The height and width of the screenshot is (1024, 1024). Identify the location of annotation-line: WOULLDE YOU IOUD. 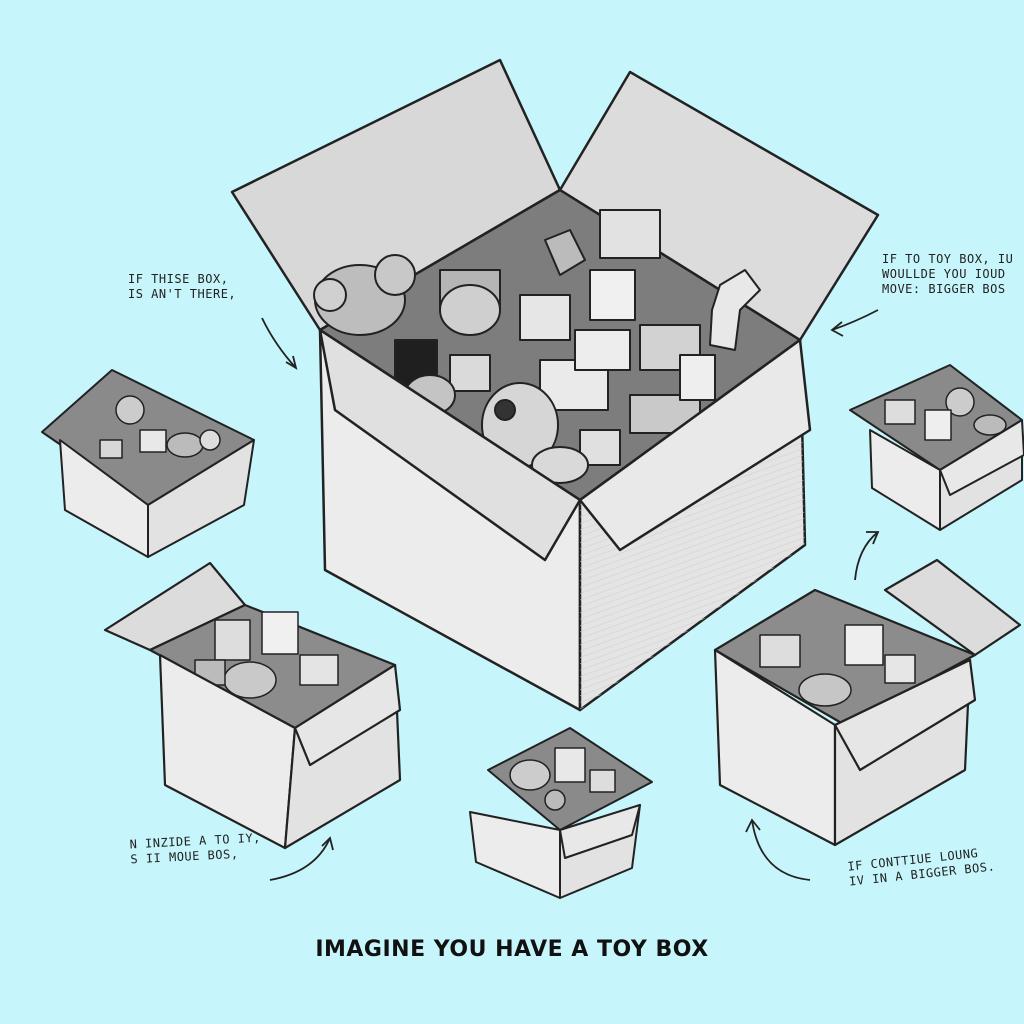
(944, 274).